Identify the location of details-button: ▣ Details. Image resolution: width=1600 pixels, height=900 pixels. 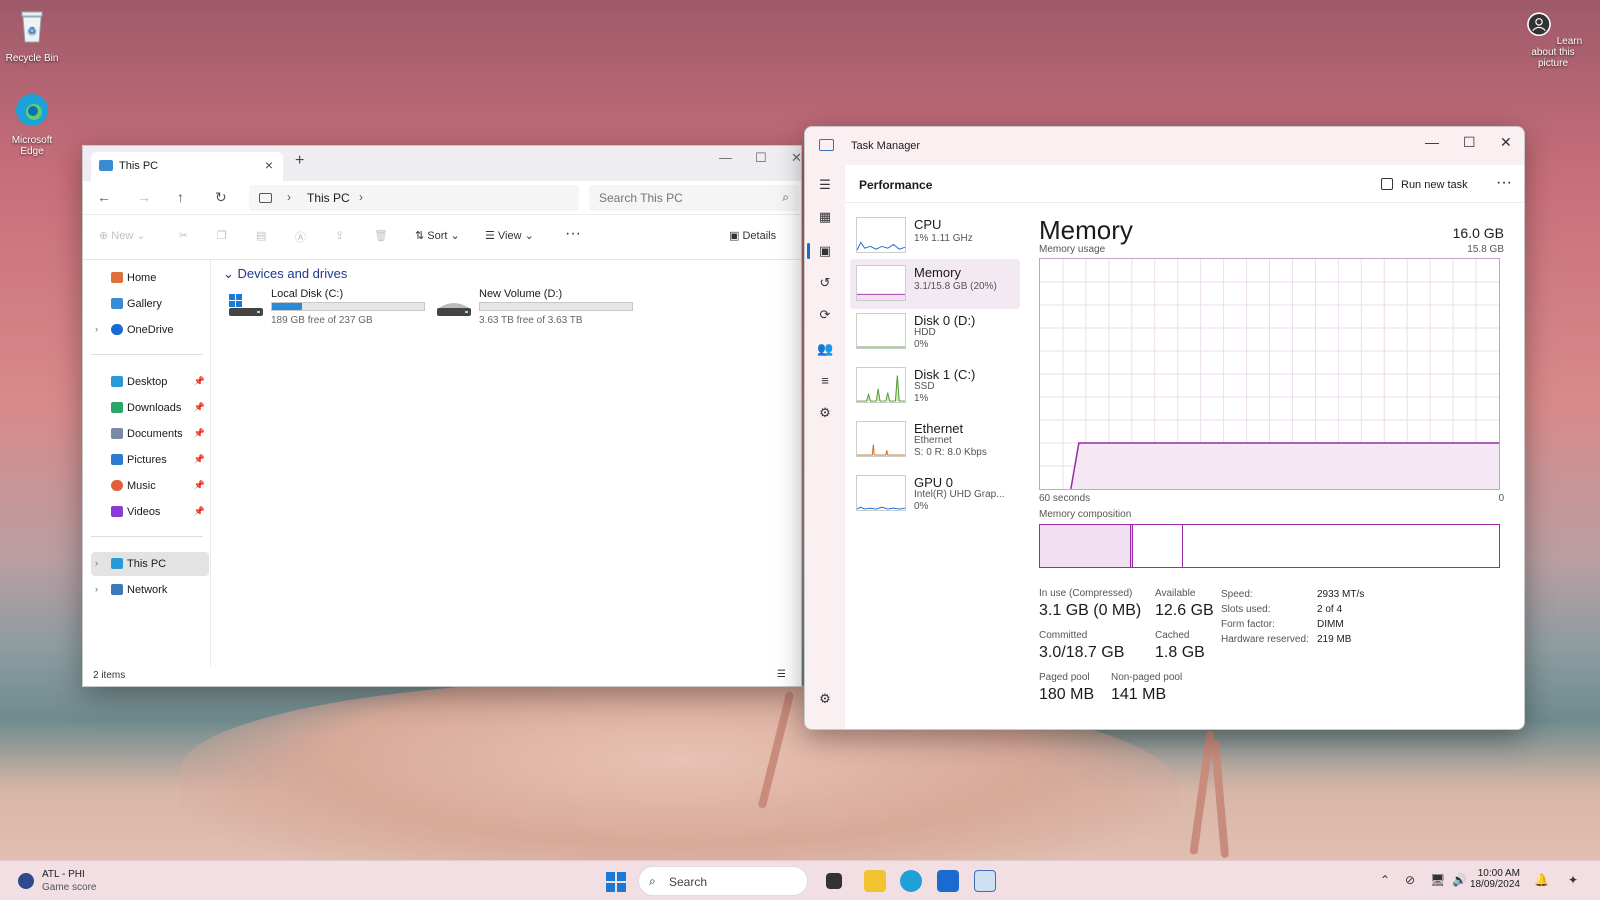
(752, 235).